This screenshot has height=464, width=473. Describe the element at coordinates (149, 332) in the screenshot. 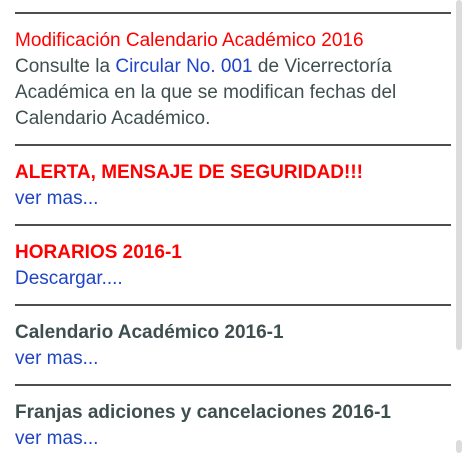

I see `news-title: Calendario Académico 2016-1` at that location.